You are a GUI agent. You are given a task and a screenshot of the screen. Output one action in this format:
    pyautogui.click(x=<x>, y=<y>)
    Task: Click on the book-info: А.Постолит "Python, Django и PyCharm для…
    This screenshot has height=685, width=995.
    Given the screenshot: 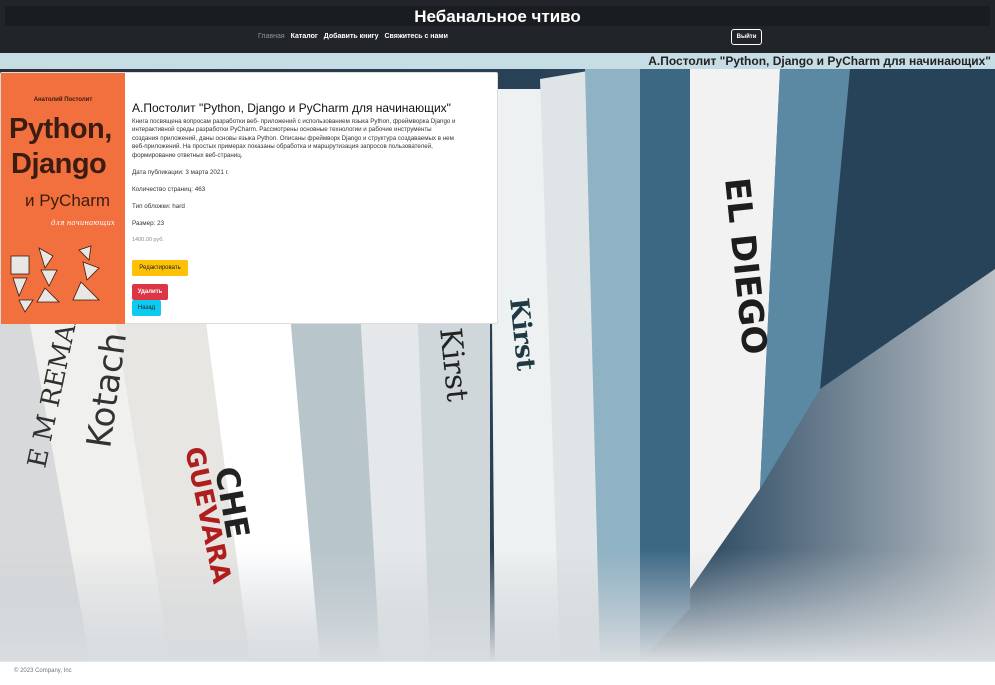 What is the action you would take?
    pyautogui.click(x=312, y=172)
    